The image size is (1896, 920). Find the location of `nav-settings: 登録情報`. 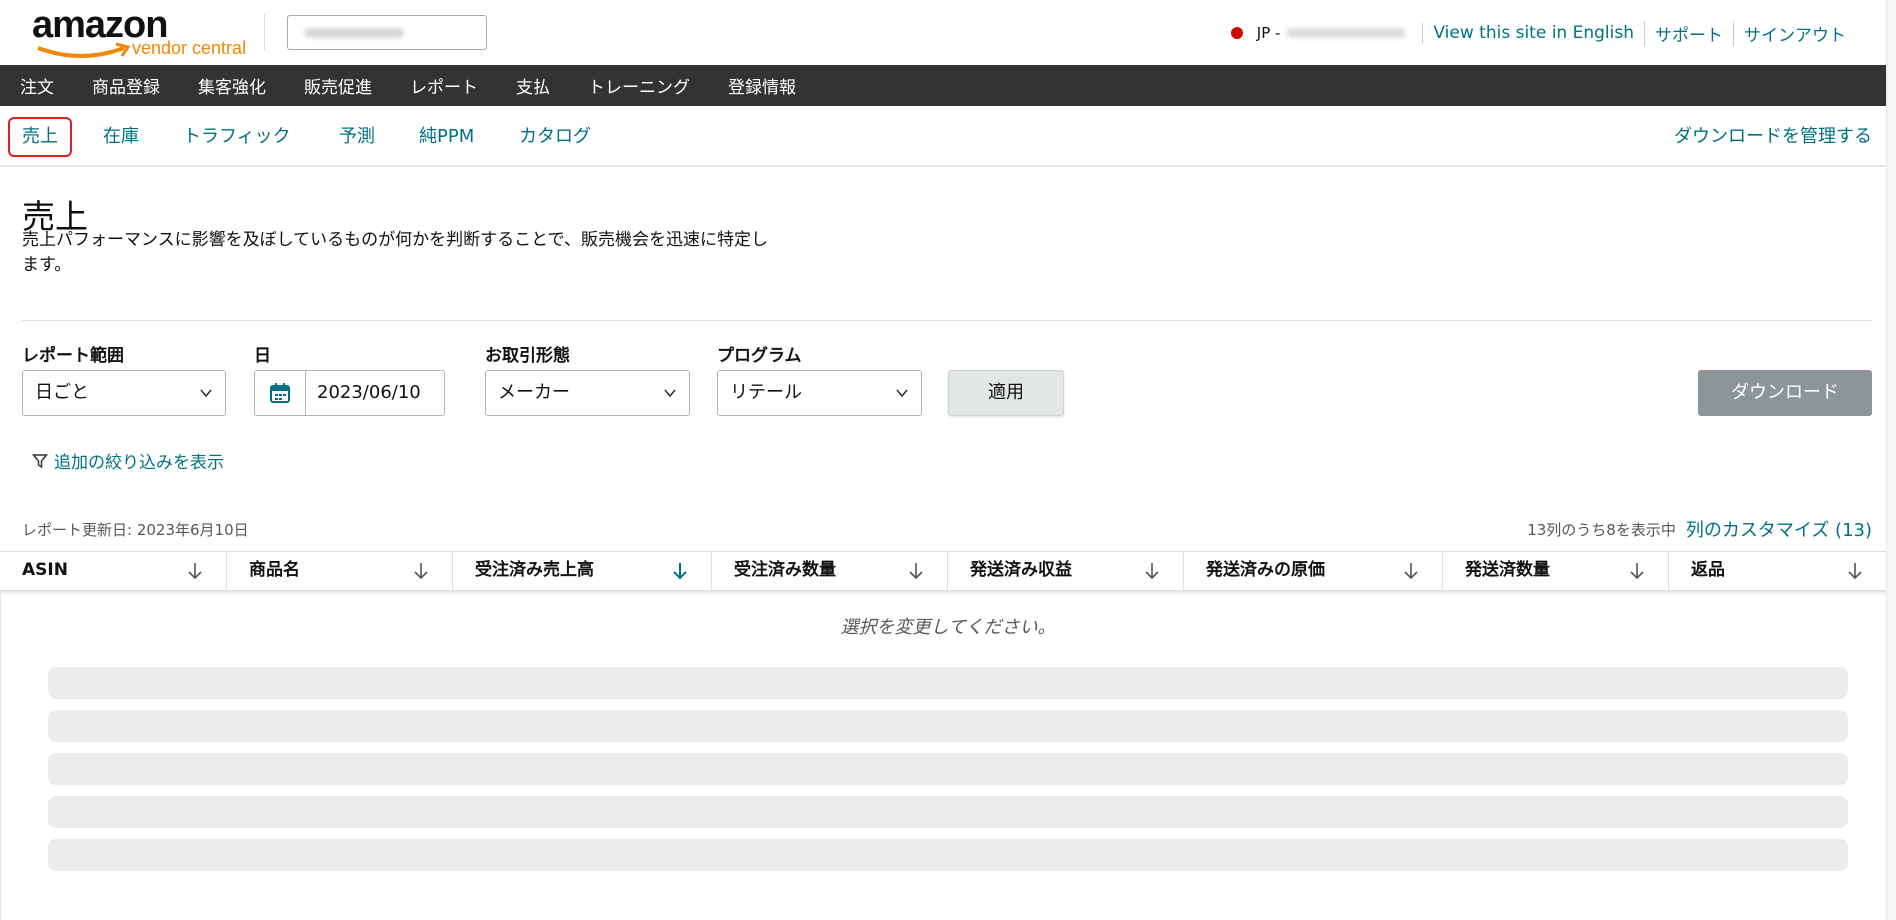

nav-settings: 登録情報 is located at coordinates (762, 85).